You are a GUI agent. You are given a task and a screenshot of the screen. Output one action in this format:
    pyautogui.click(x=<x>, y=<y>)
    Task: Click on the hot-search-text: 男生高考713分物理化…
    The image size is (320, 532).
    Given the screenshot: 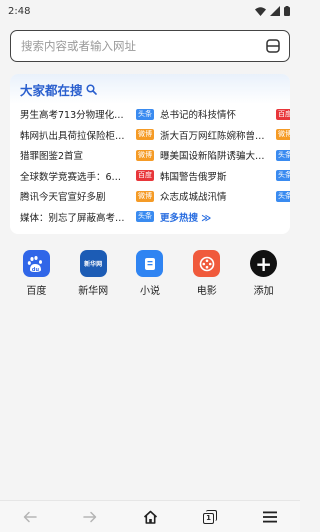 What is the action you would take?
    pyautogui.click(x=72, y=116)
    